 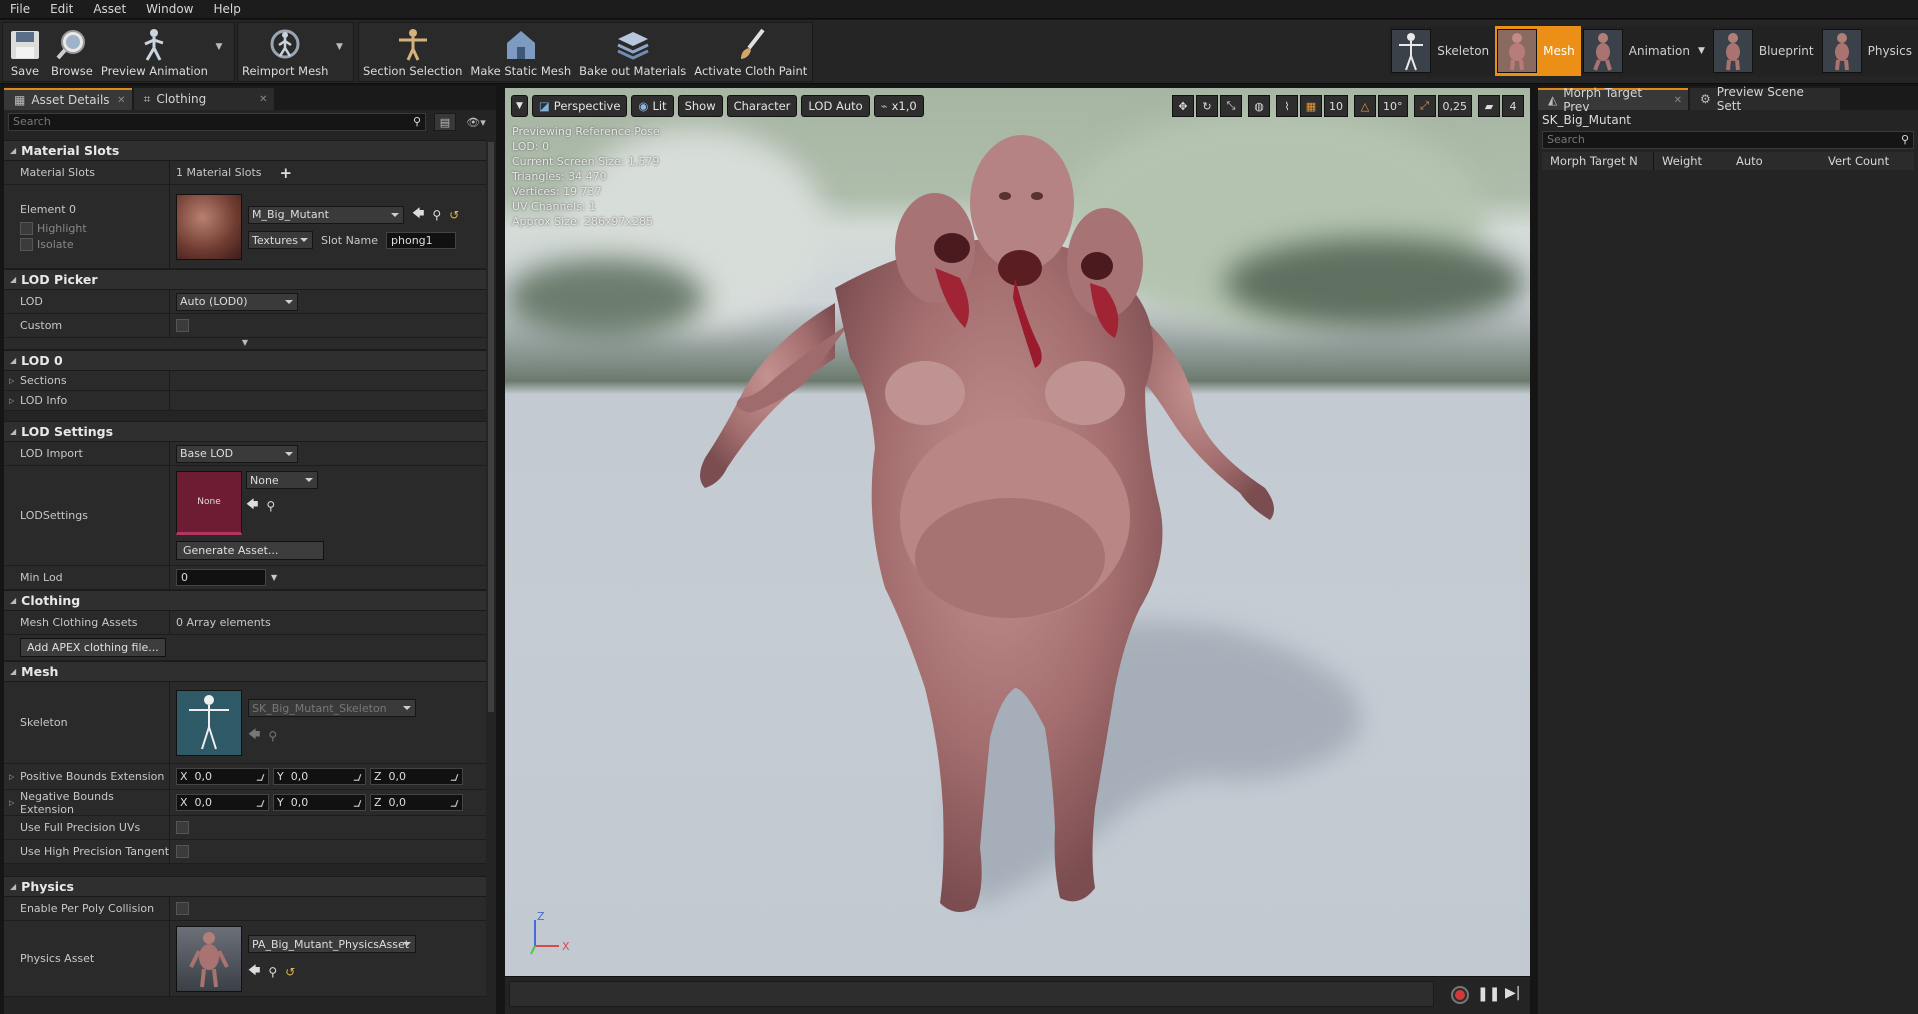 I want to click on character-button: Character, so click(x=762, y=106).